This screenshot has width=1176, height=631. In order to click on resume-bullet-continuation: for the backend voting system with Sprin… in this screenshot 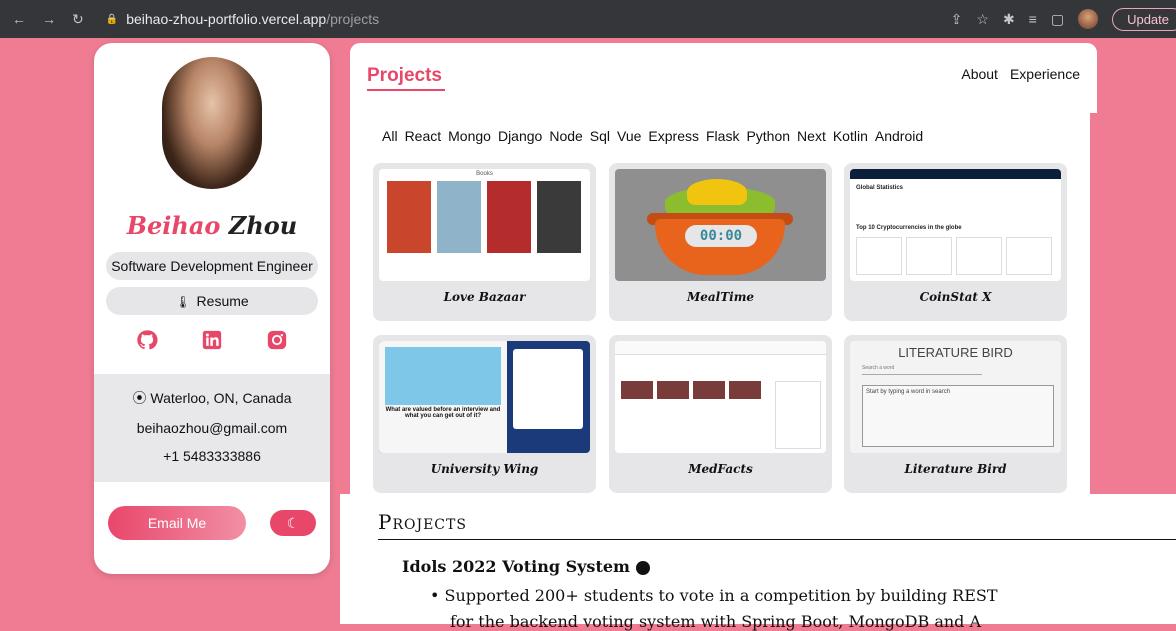, I will do `click(716, 621)`.